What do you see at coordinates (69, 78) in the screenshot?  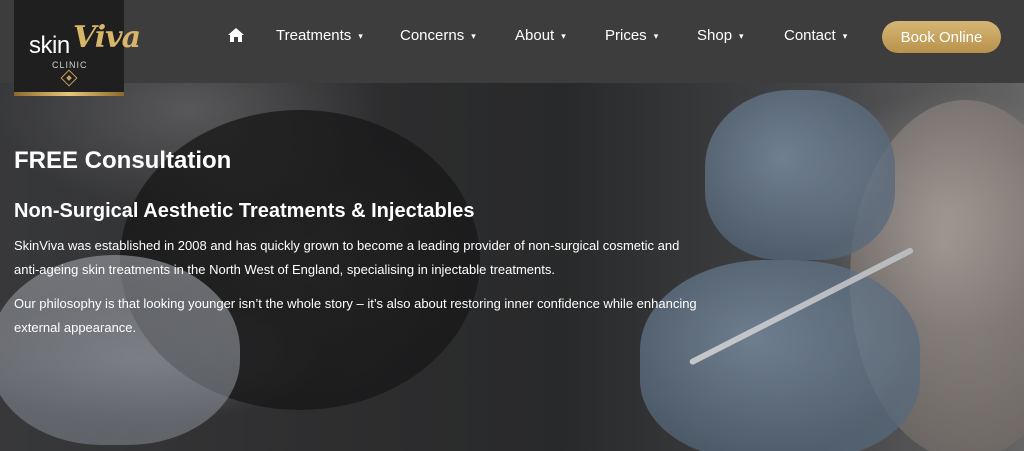 I see `logo-emblem-icon` at bounding box center [69, 78].